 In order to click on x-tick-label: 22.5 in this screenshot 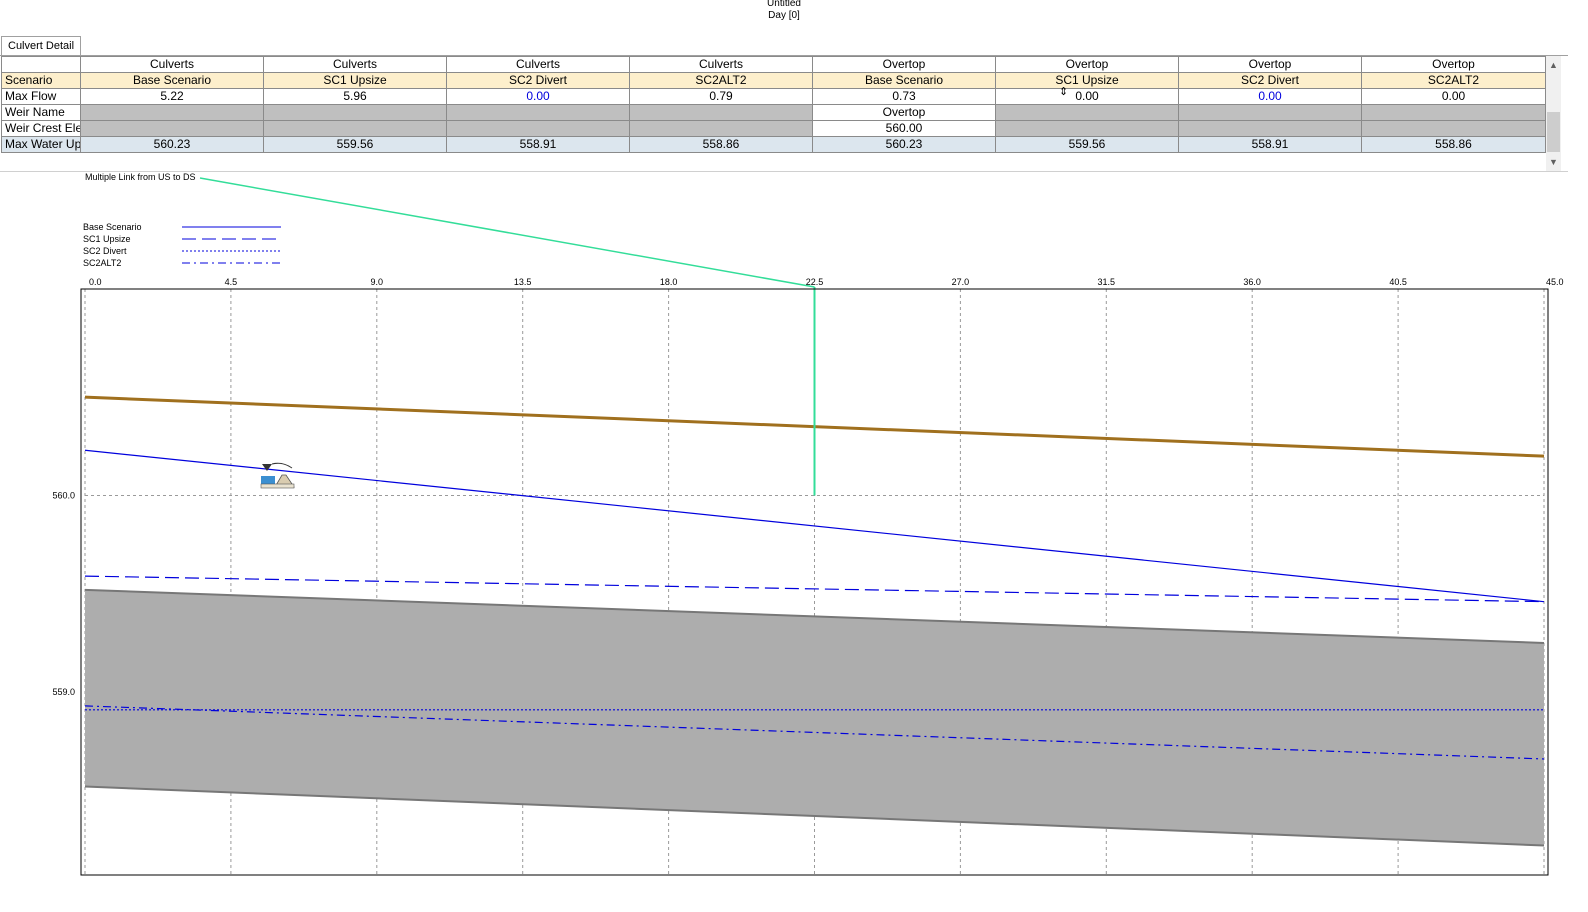, I will do `click(815, 282)`.